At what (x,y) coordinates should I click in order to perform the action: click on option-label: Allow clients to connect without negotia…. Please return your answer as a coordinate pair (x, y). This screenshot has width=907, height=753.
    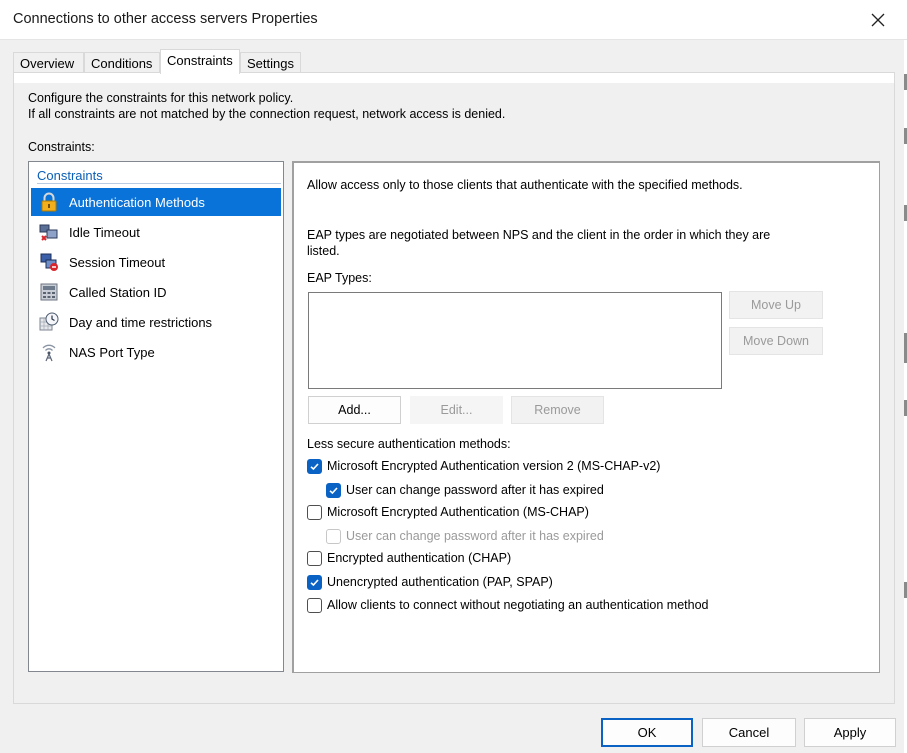
    Looking at the image, I should click on (518, 605).